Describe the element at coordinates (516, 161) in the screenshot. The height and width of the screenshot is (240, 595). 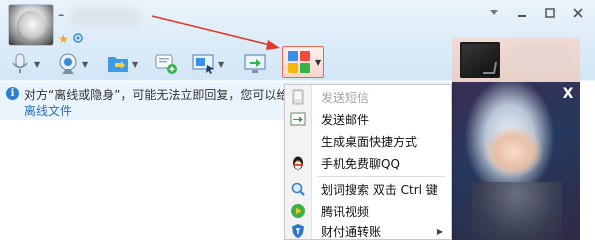
I see `ad-banner: X` at that location.